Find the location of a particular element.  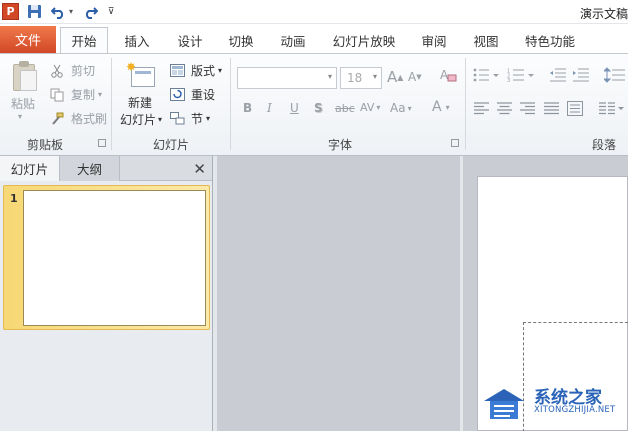

text-shadow-button: S is located at coordinates (318, 108).